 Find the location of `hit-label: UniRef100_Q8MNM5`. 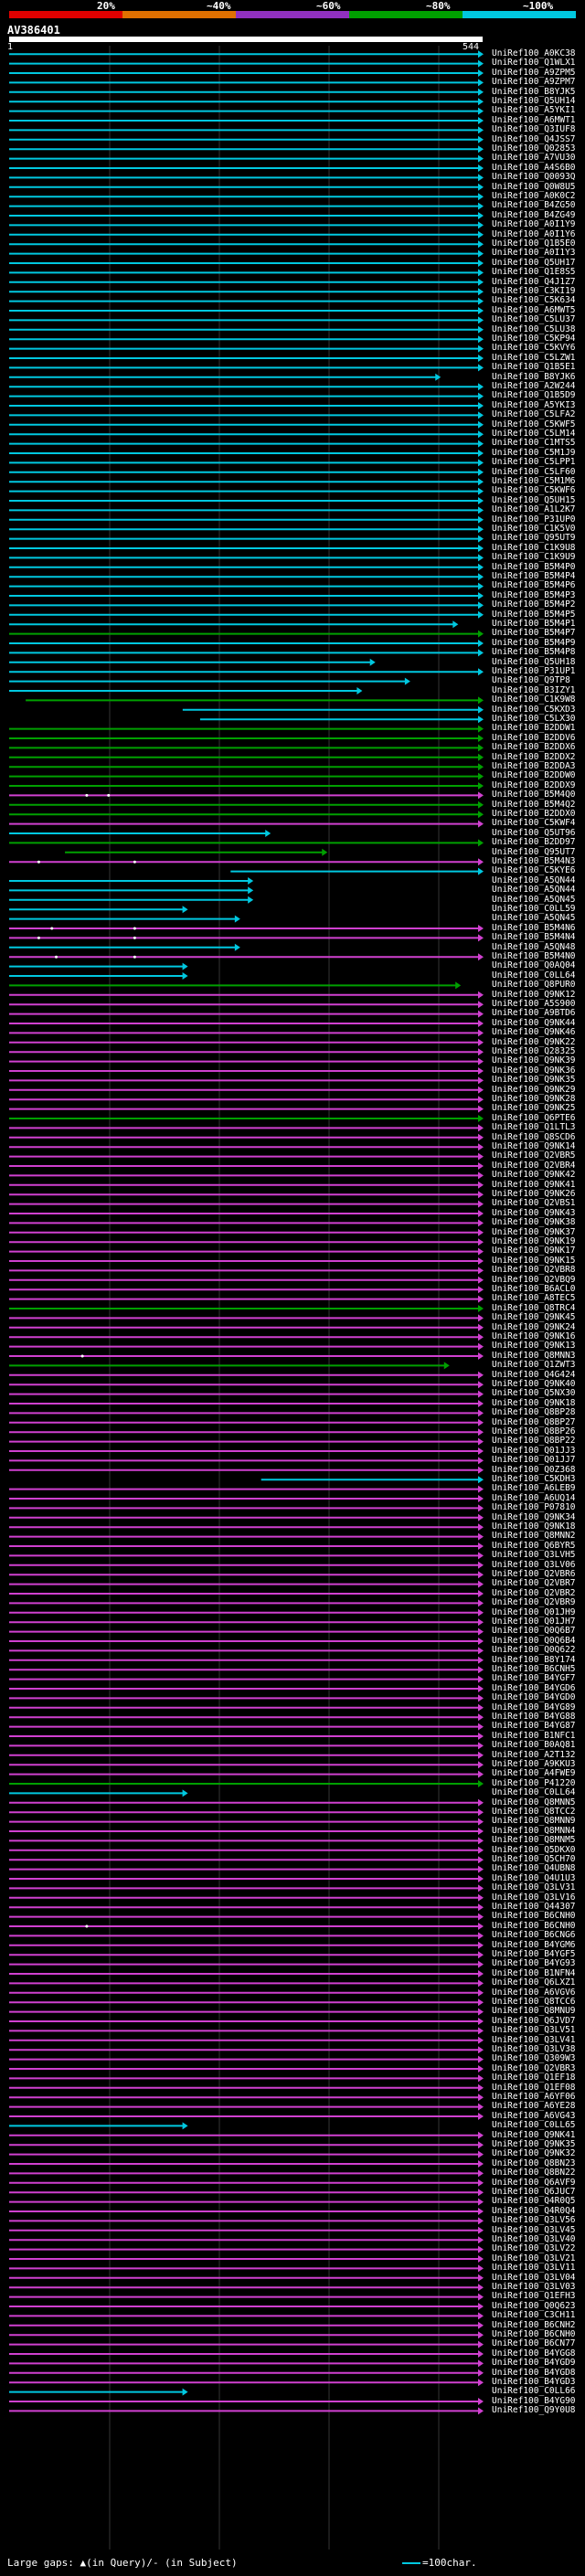

hit-label: UniRef100_Q8MNM5 is located at coordinates (534, 1840).